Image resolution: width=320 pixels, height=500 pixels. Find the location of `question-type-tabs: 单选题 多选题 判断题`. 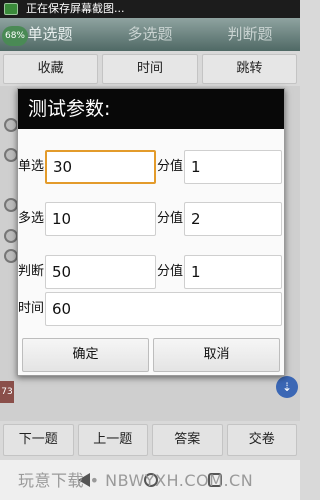

question-type-tabs: 单选题 多选题 判断题 is located at coordinates (150, 34).